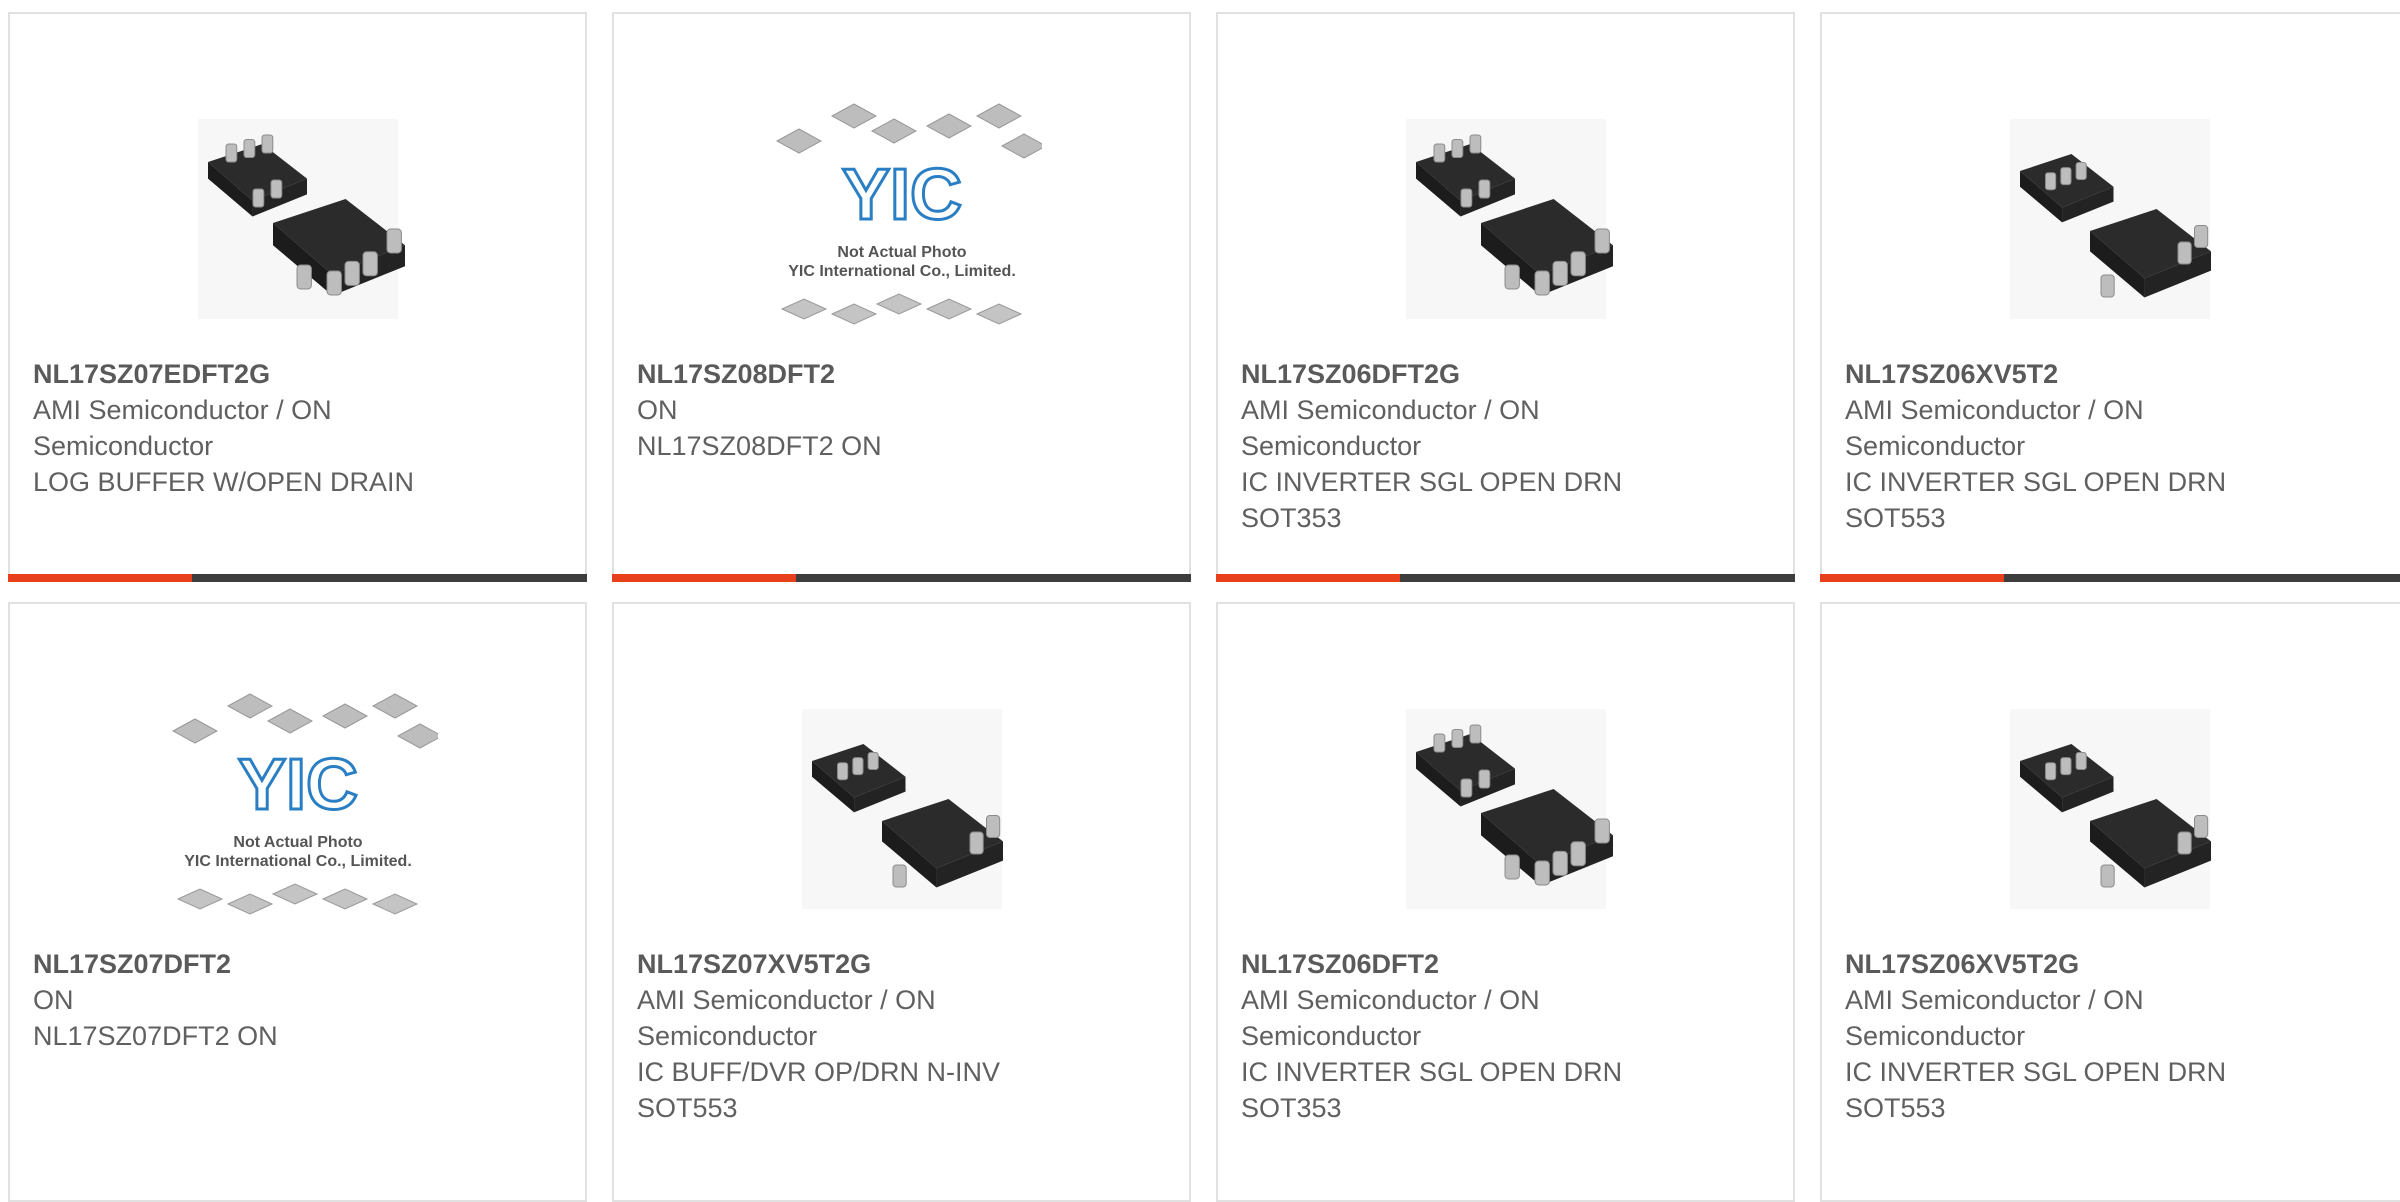 The height and width of the screenshot is (1202, 2400). I want to click on description: NL17SZ07DFT2 ON, so click(155, 1036).